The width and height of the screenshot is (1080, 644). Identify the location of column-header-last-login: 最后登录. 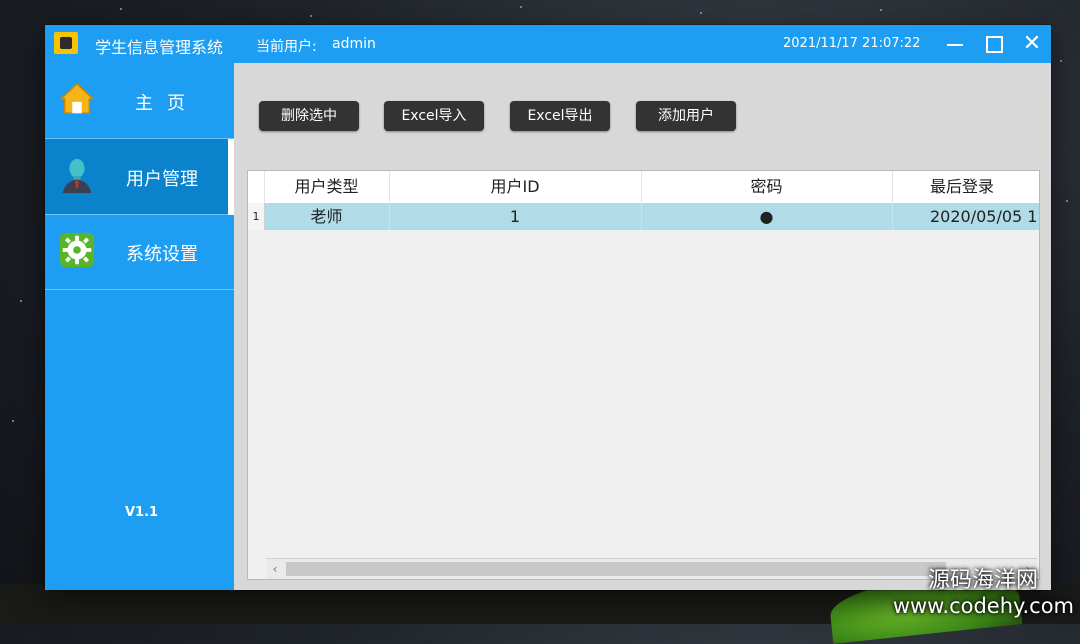
(965, 187).